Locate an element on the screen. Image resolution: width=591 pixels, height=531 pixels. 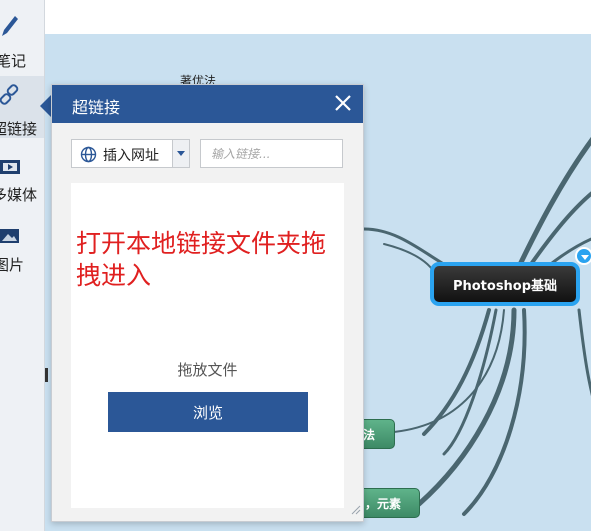
image-icon is located at coordinates (11, 239).